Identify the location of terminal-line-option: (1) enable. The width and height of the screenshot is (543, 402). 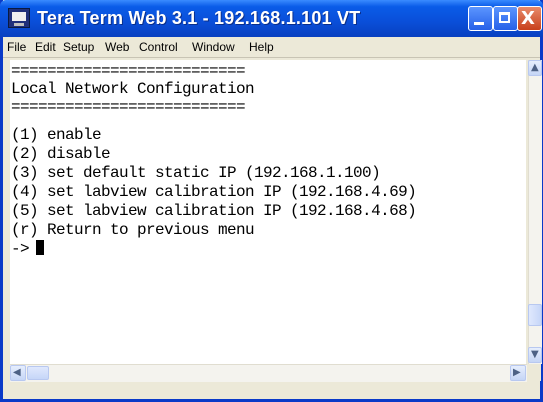
(56, 135).